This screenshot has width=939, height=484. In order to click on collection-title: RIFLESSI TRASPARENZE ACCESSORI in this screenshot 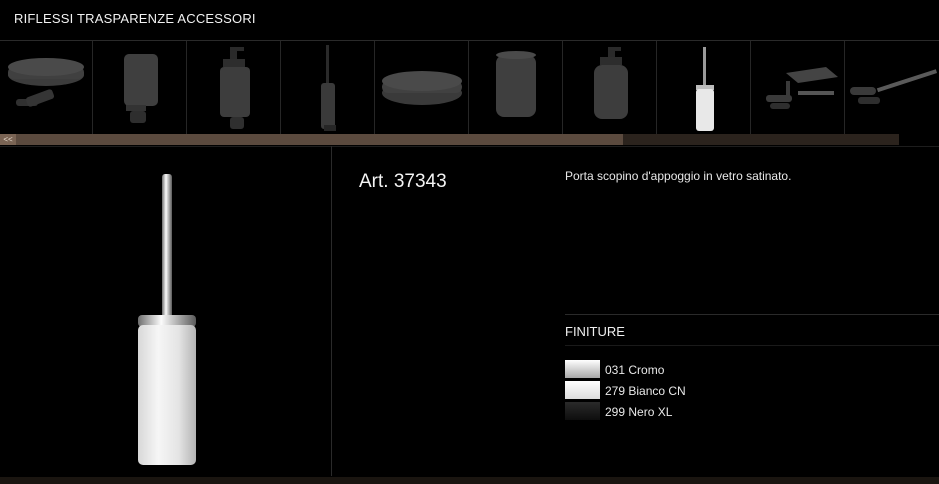, I will do `click(135, 18)`.